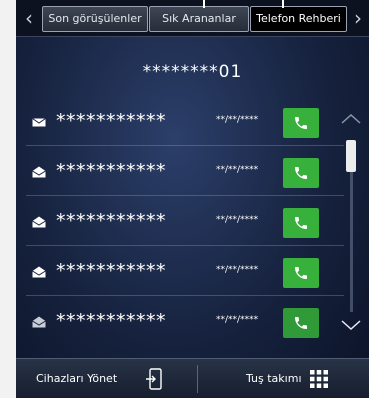  I want to click on manage-devices-label: Cihazları Yönet, so click(77, 378).